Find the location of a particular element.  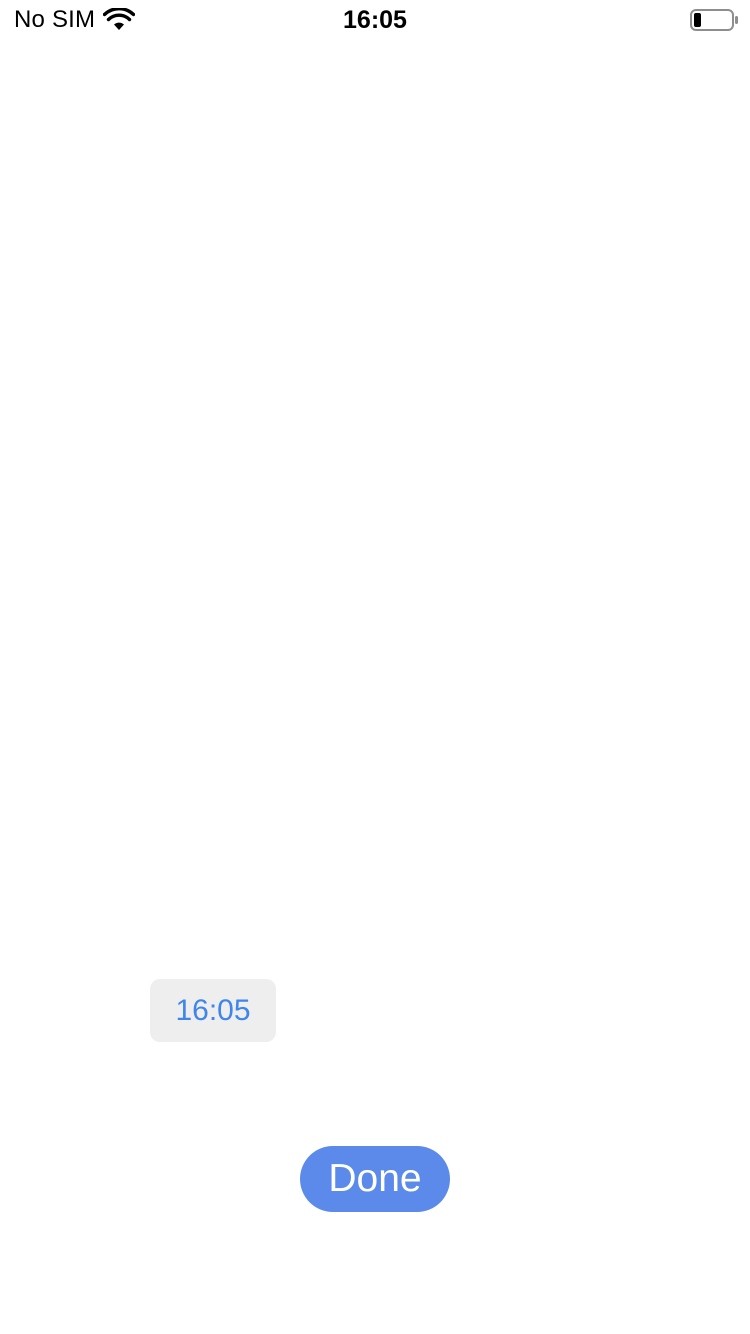

status-time: 16:05 is located at coordinates (375, 20).